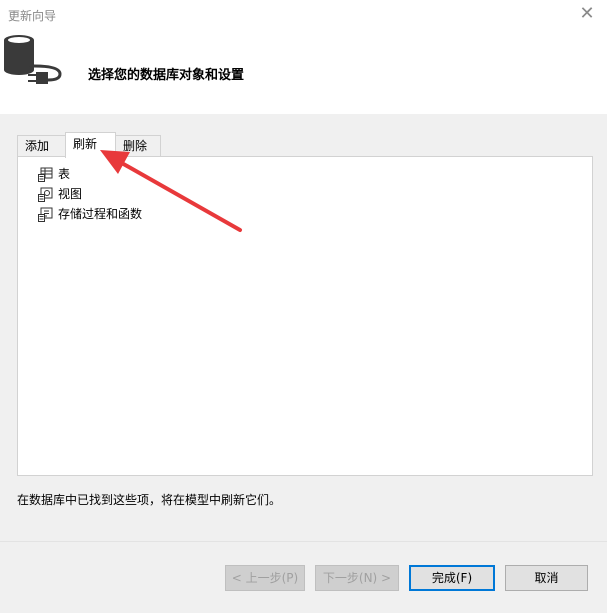 This screenshot has width=607, height=613. Describe the element at coordinates (452, 578) in the screenshot. I see `finish-button: 完成(F)` at that location.